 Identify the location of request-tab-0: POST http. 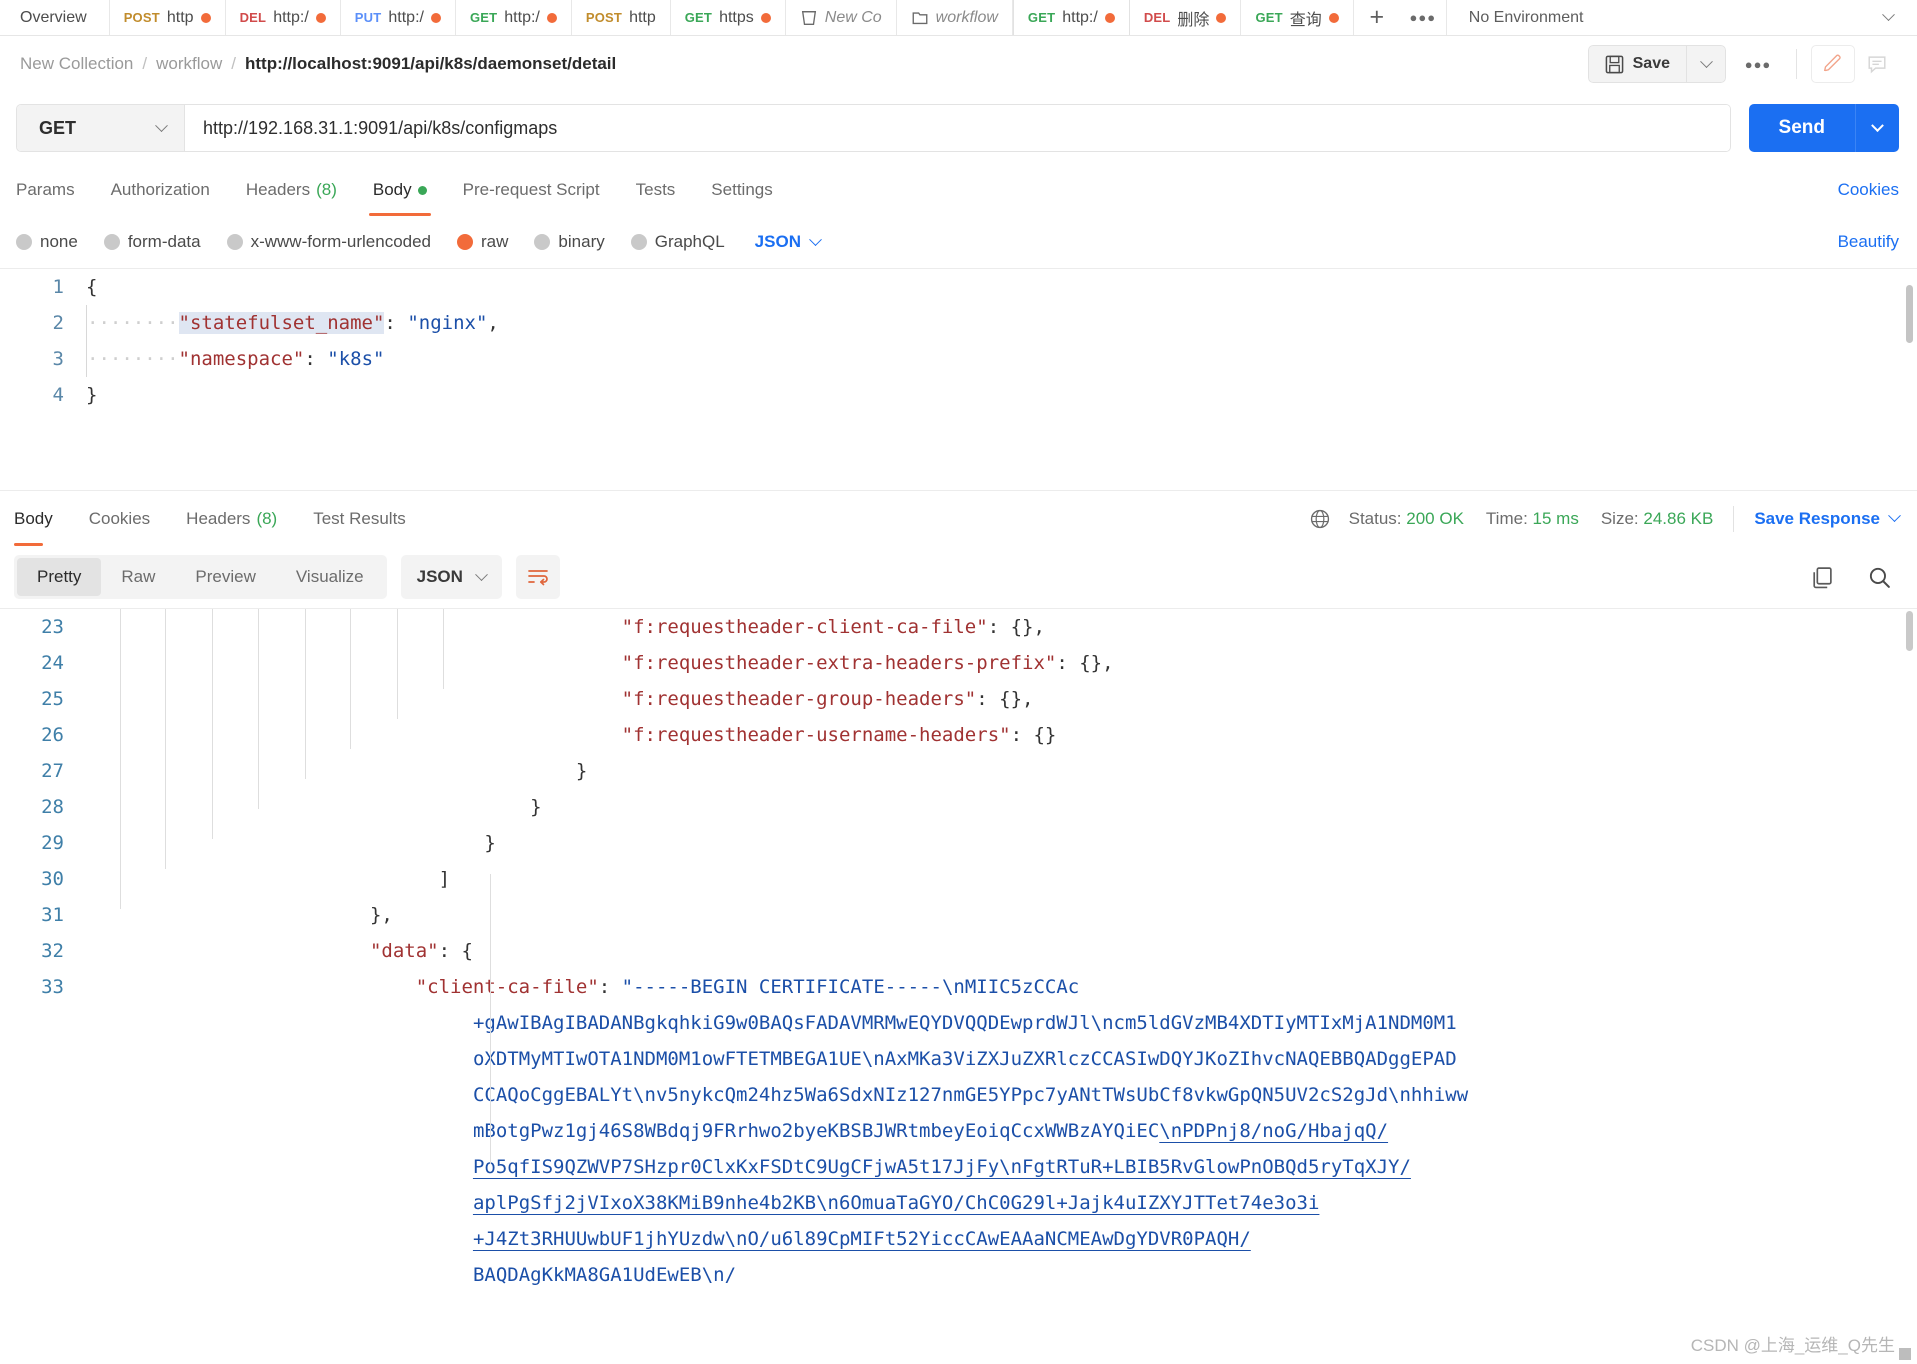
(168, 17).